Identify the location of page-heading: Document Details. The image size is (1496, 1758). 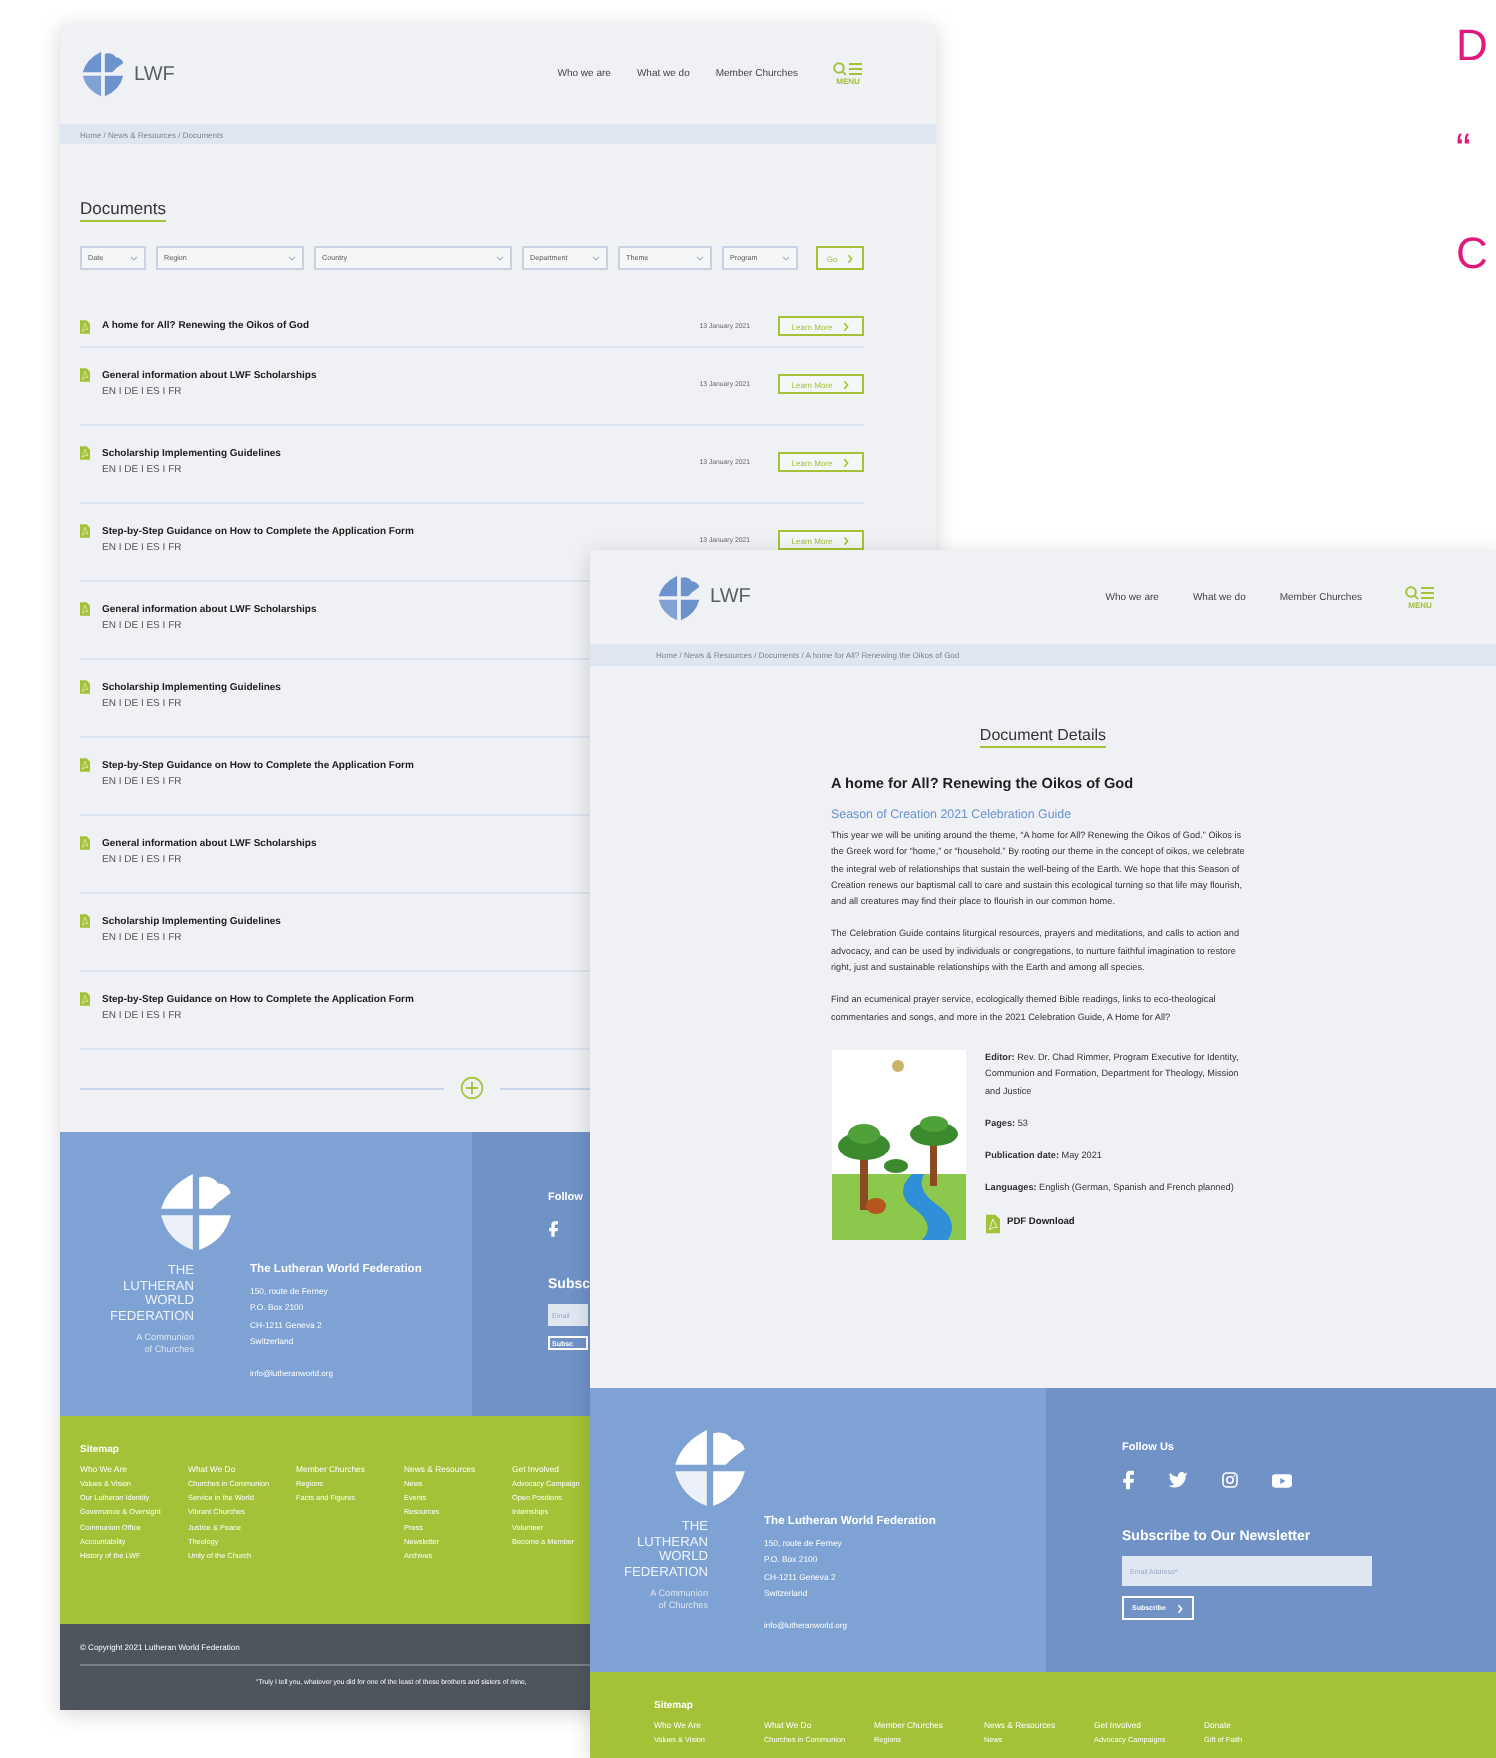
(1043, 737).